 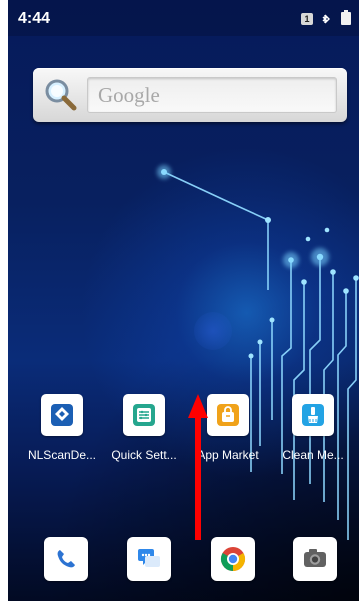 I want to click on search-widget-inner: Google, so click(x=190, y=95).